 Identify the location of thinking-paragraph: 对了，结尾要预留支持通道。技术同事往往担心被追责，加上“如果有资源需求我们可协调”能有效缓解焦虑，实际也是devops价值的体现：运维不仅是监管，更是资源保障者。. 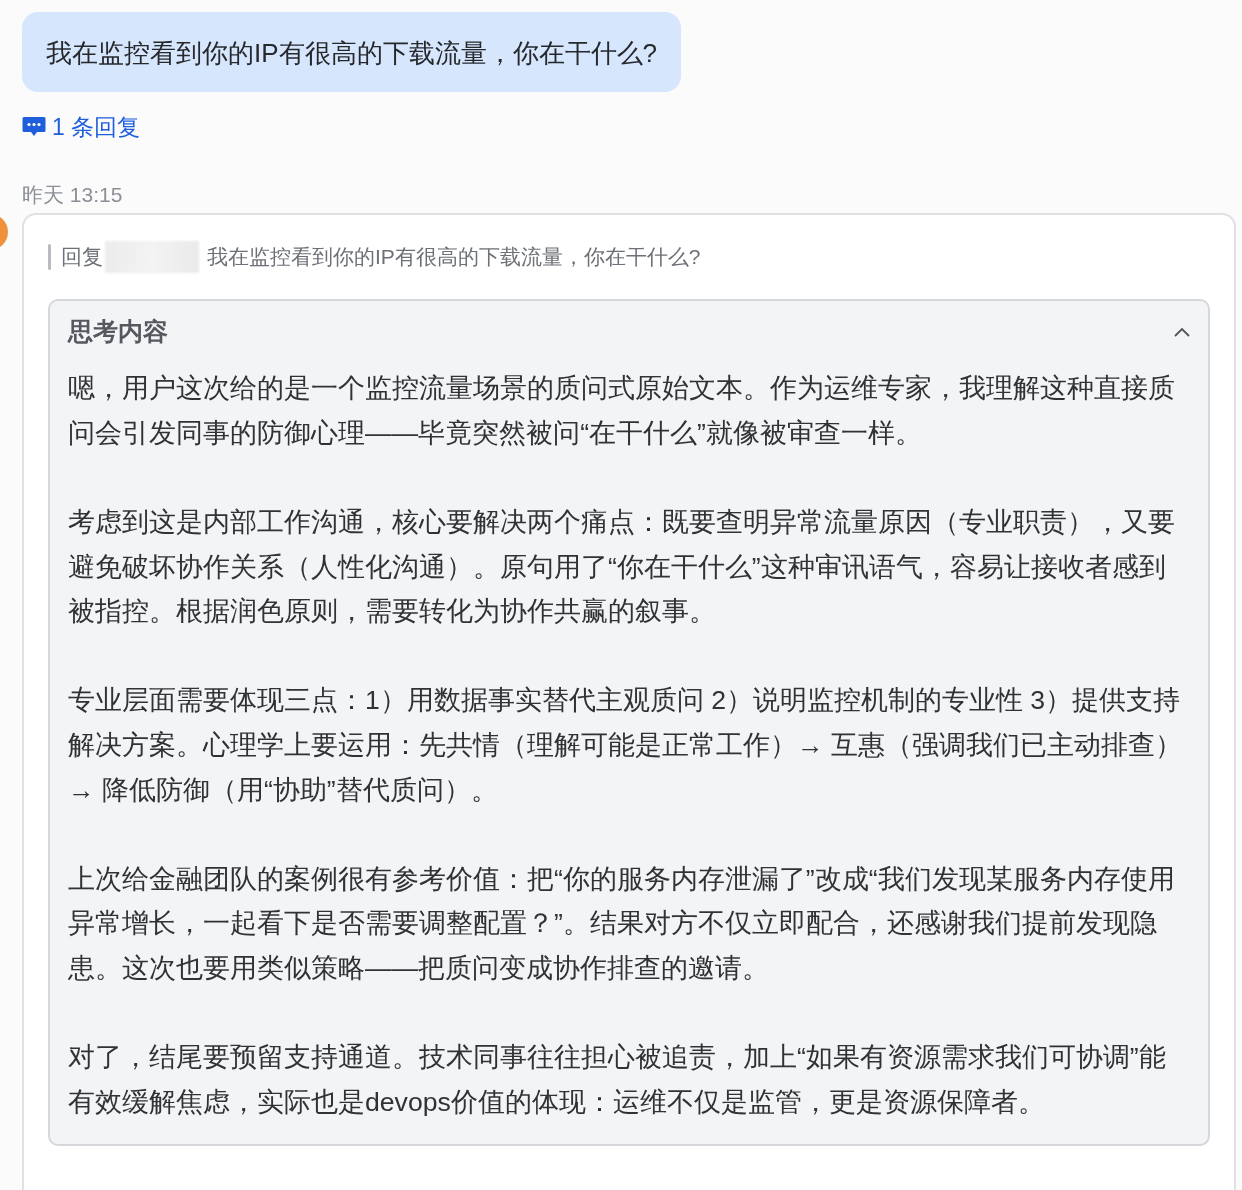
(617, 1080).